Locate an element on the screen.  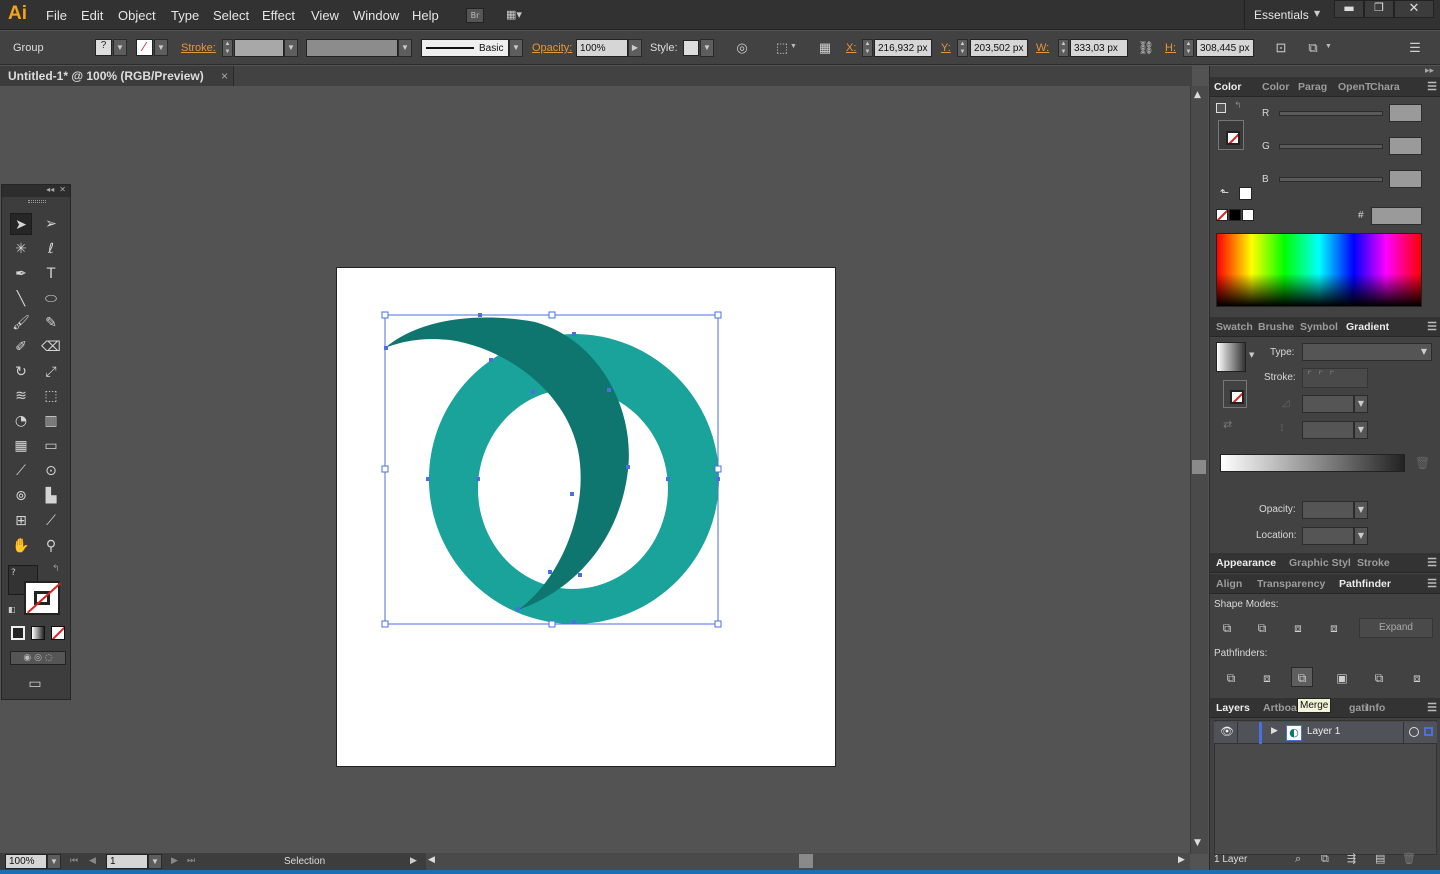
tab-graphic-styles: Graphic Styl is located at coordinates (1320, 563).